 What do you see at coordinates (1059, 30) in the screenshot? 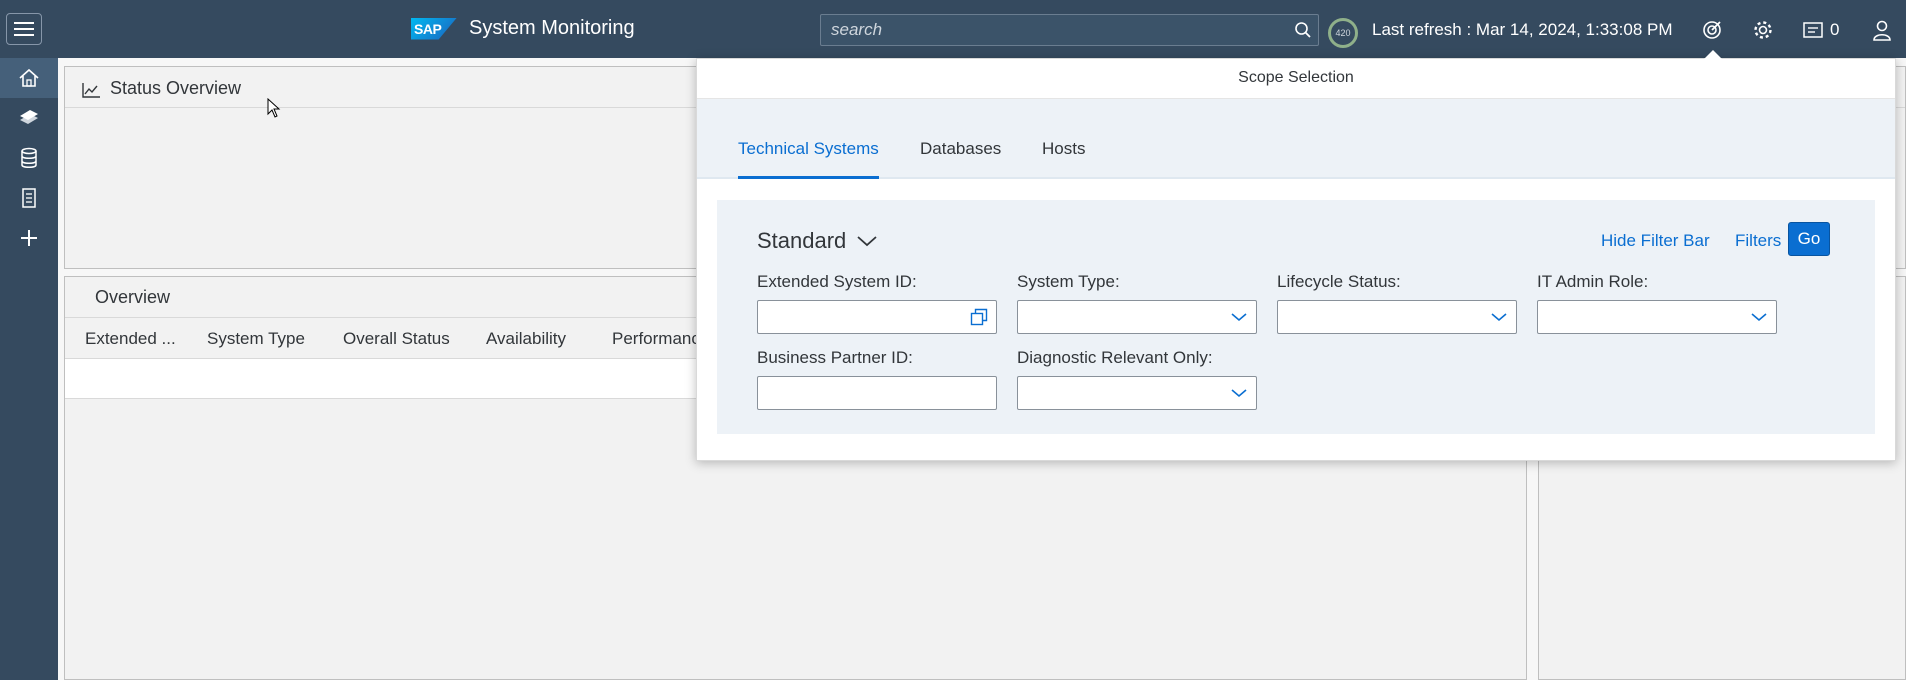
I see `search-input` at bounding box center [1059, 30].